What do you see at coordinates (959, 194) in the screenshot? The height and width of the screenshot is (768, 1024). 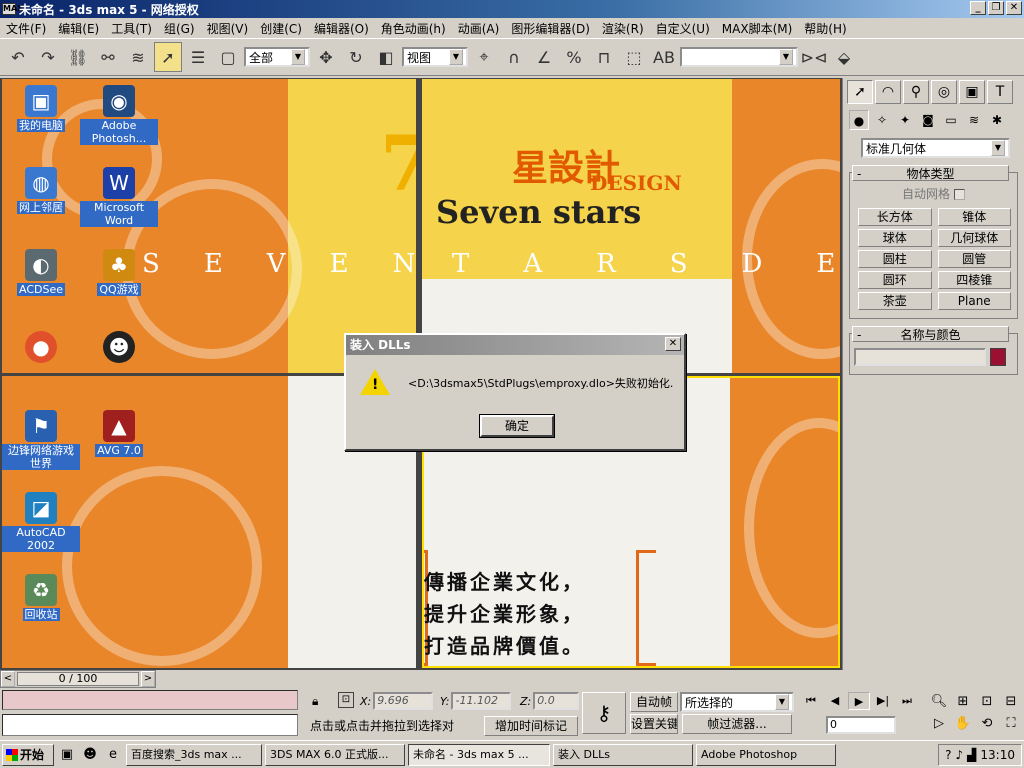 I see `autogrid-checkbox` at bounding box center [959, 194].